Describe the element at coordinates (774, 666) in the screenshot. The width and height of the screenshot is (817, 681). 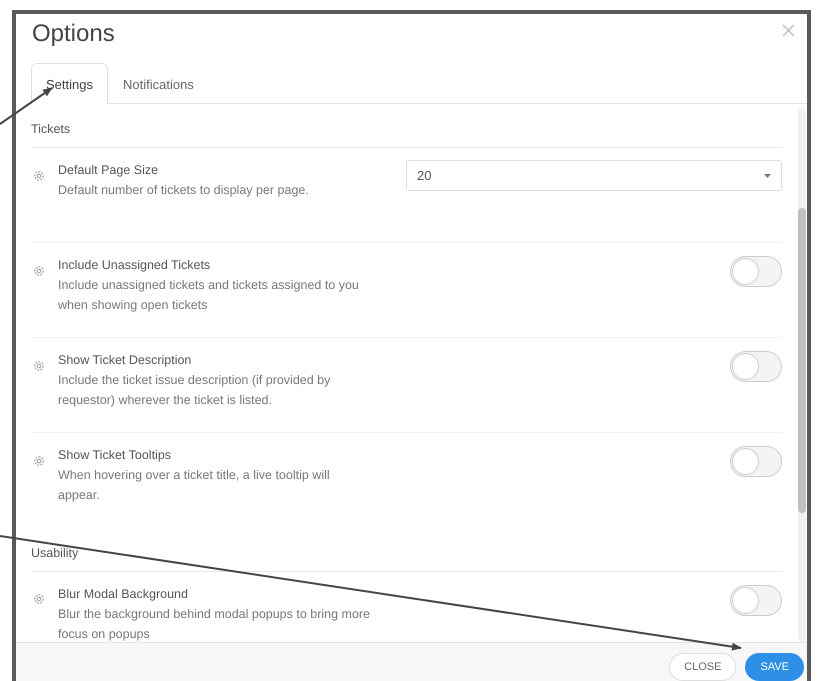
I see `save-button: SAVE` at that location.